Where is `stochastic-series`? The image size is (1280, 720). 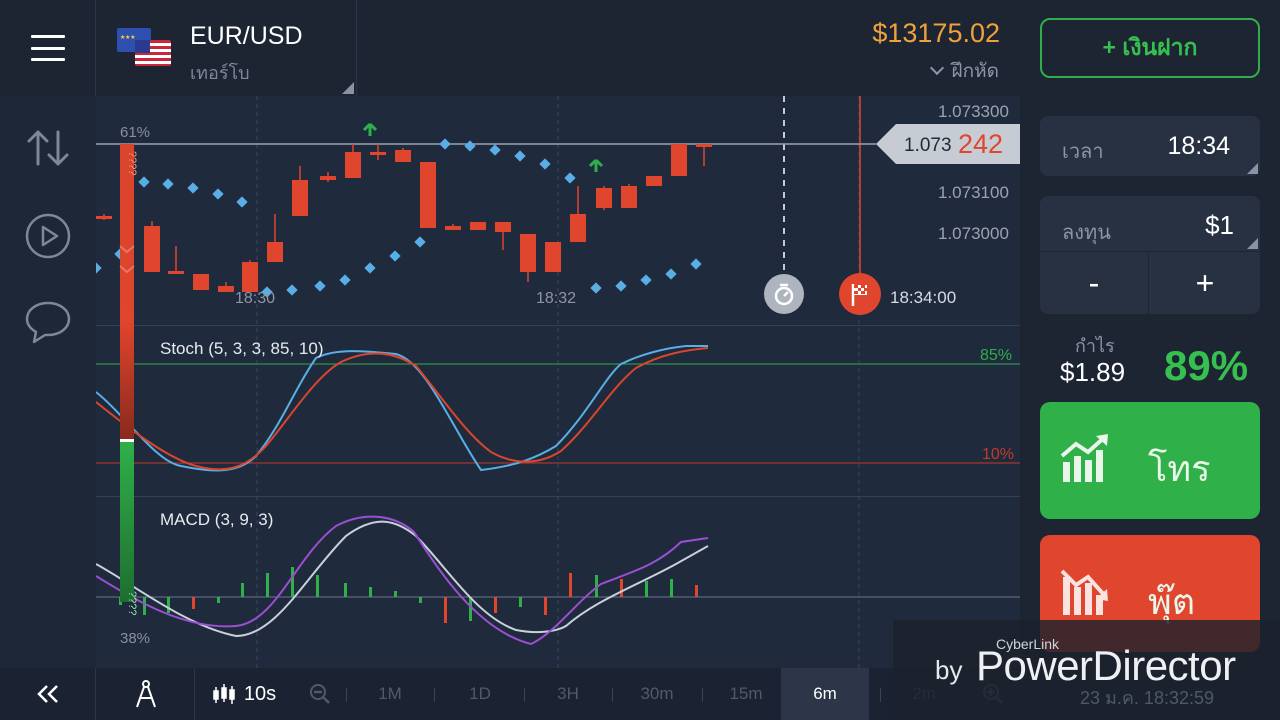
stochastic-series is located at coordinates (402, 408).